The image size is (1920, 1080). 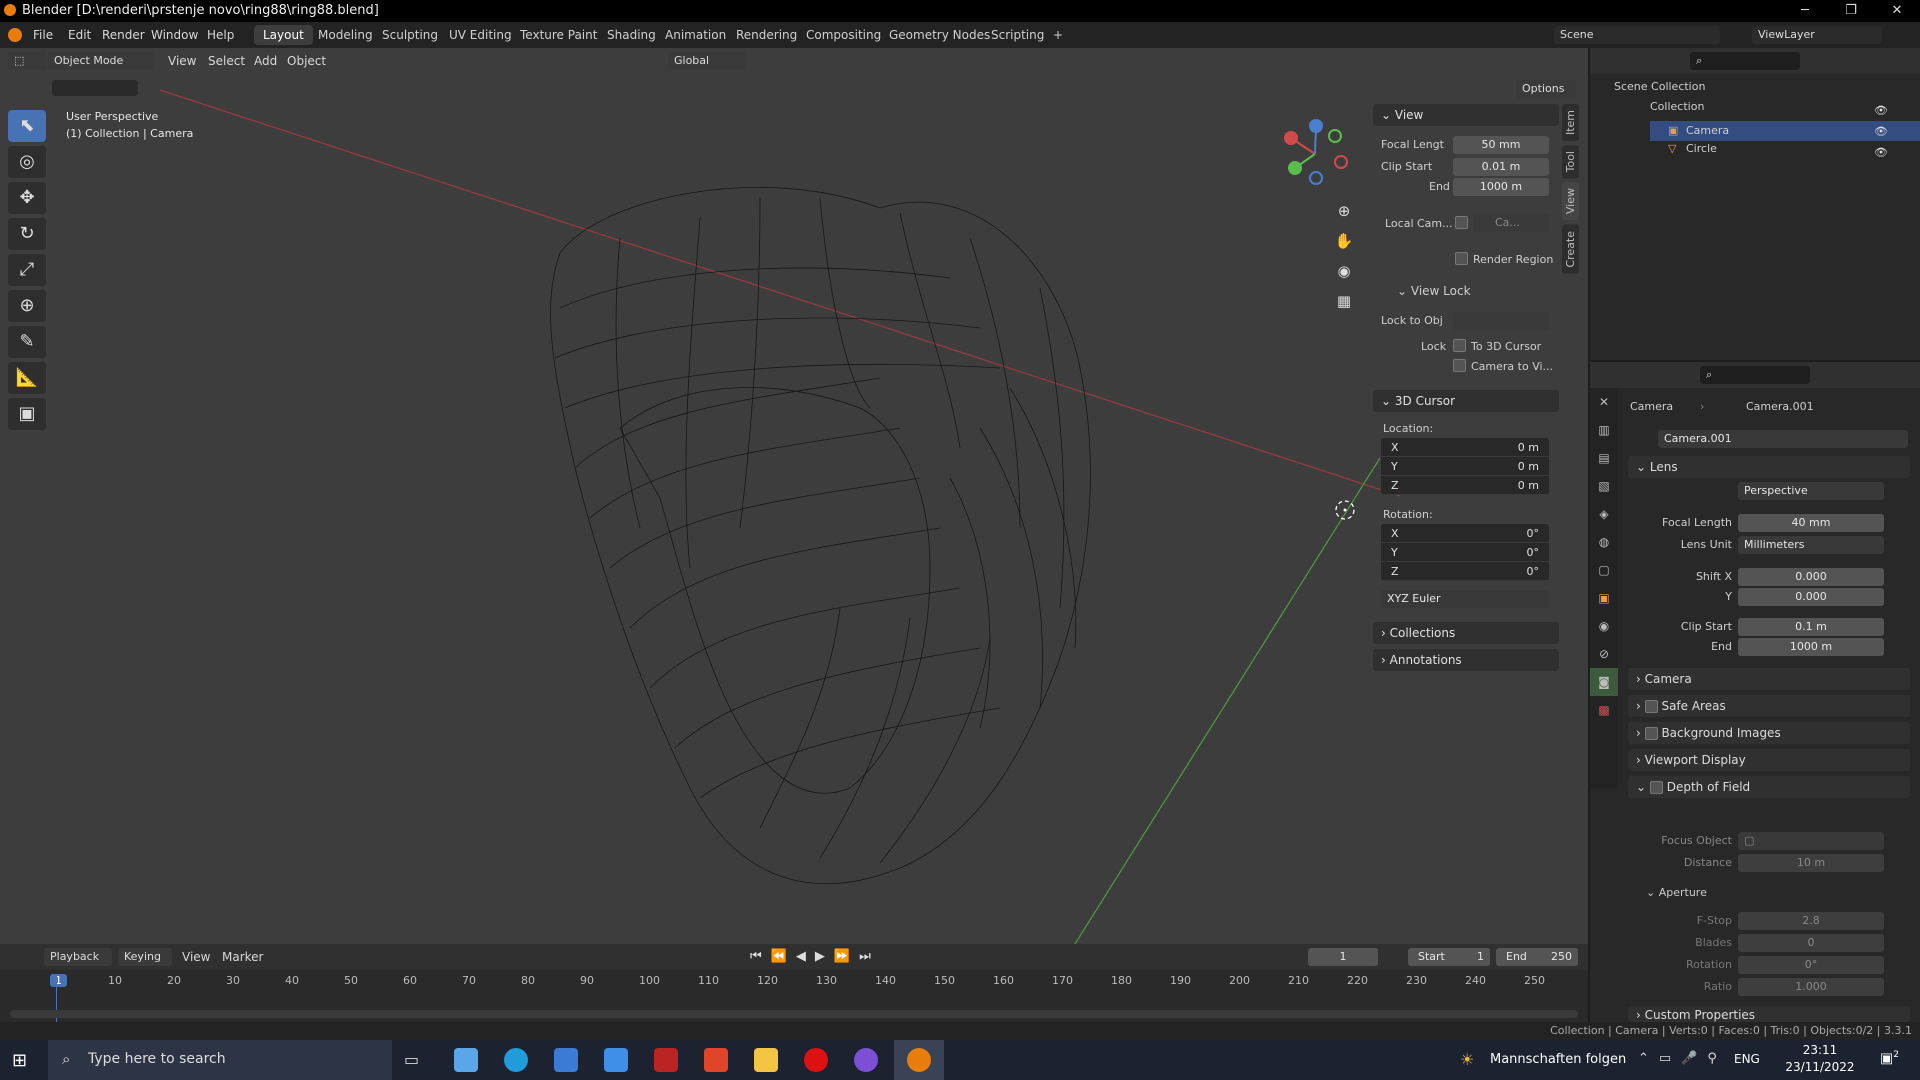 I want to click on opera-icon, so click(x=816, y=1060).